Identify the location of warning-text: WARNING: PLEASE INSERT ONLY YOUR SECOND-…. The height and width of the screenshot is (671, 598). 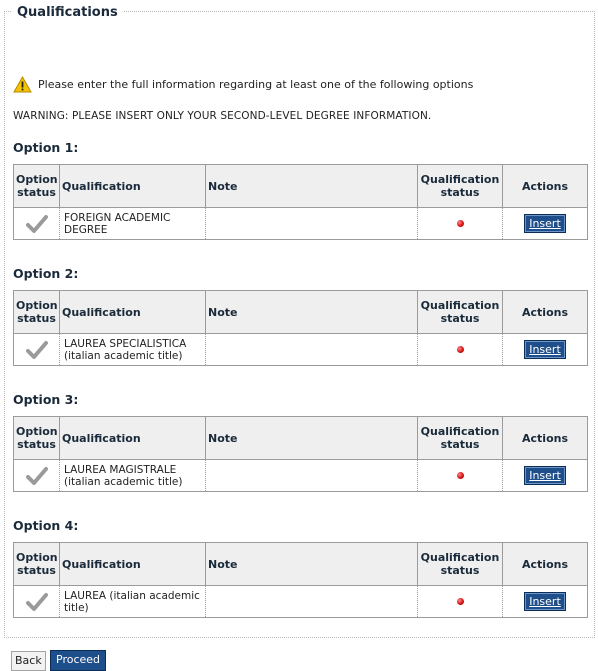
(222, 116).